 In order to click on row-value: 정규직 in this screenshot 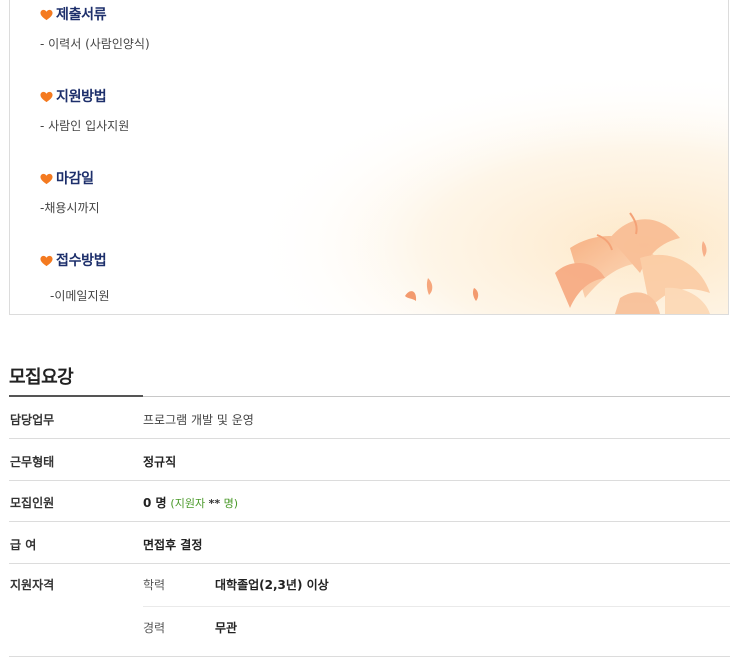, I will do `click(160, 462)`.